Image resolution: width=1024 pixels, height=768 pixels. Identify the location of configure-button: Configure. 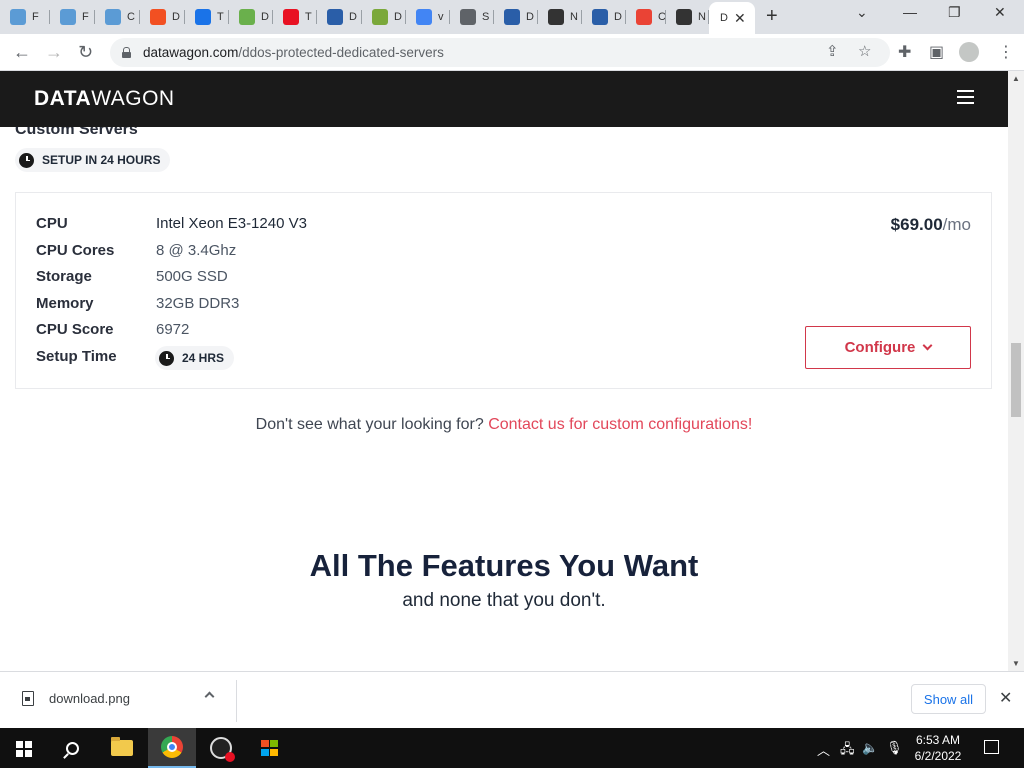
(888, 347).